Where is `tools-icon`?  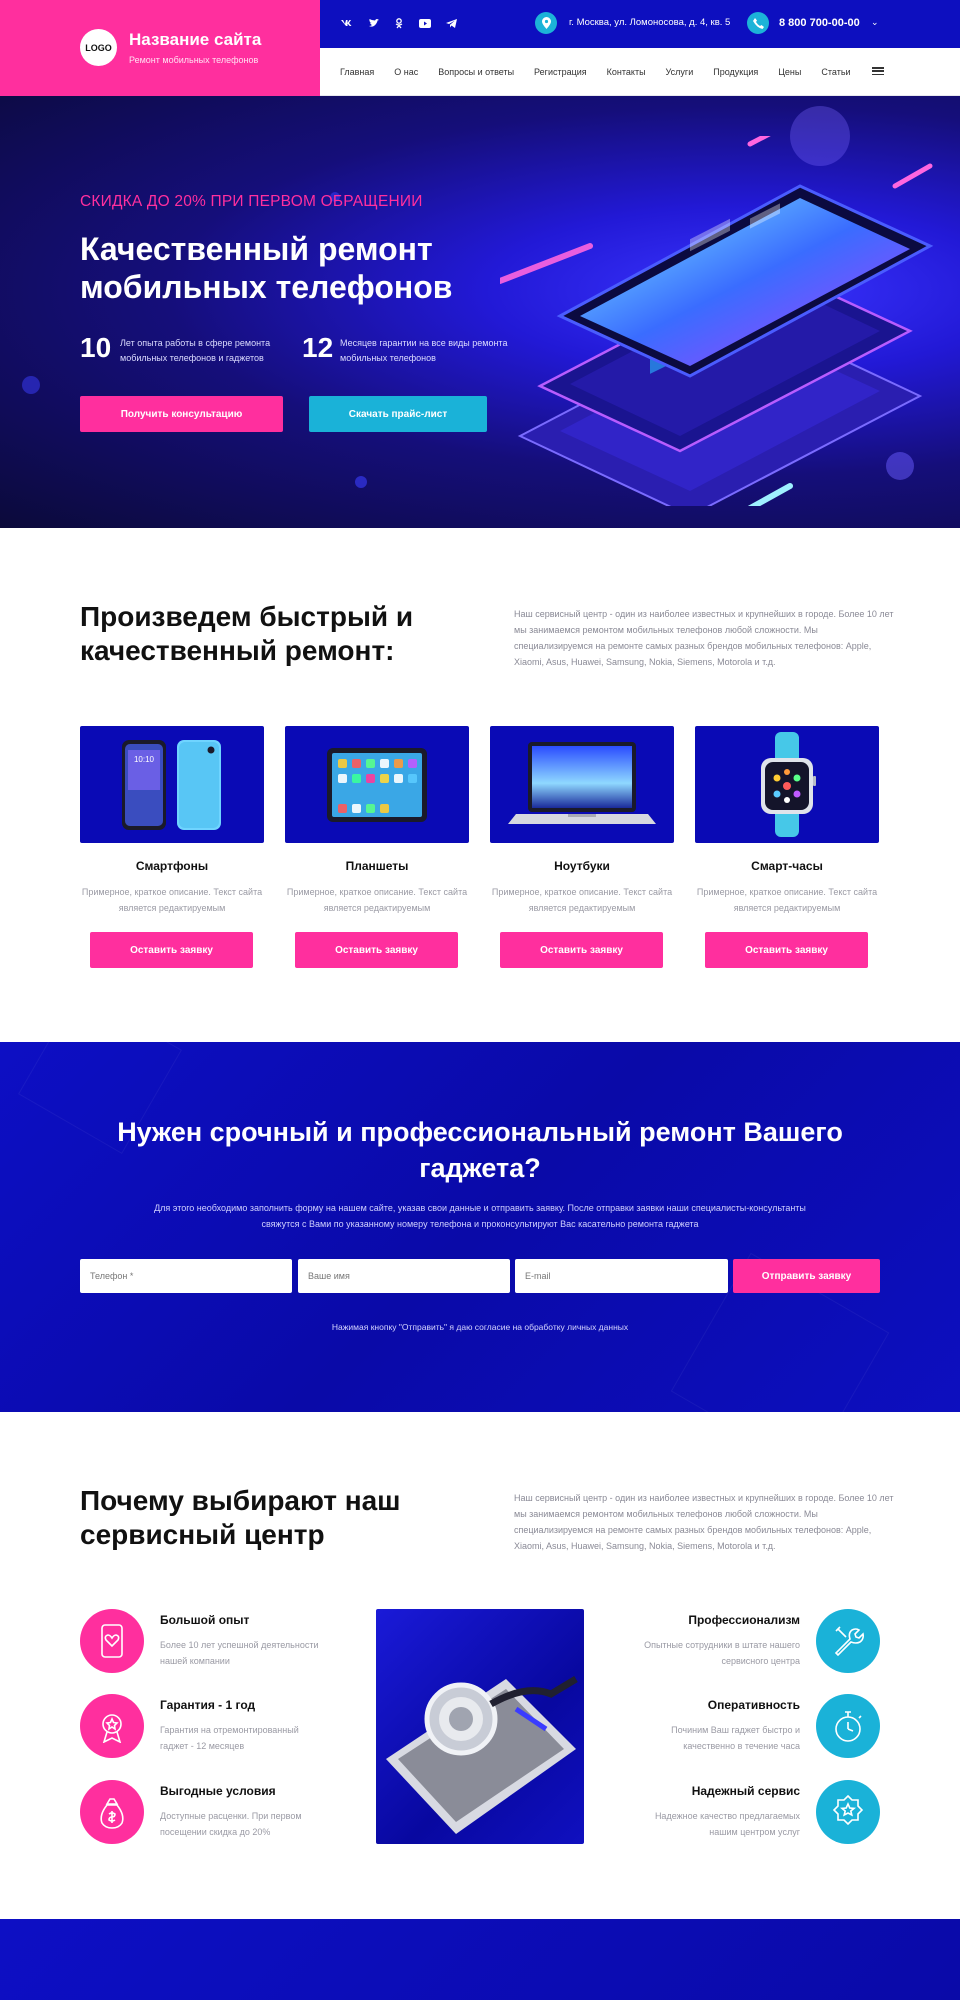 tools-icon is located at coordinates (848, 1641).